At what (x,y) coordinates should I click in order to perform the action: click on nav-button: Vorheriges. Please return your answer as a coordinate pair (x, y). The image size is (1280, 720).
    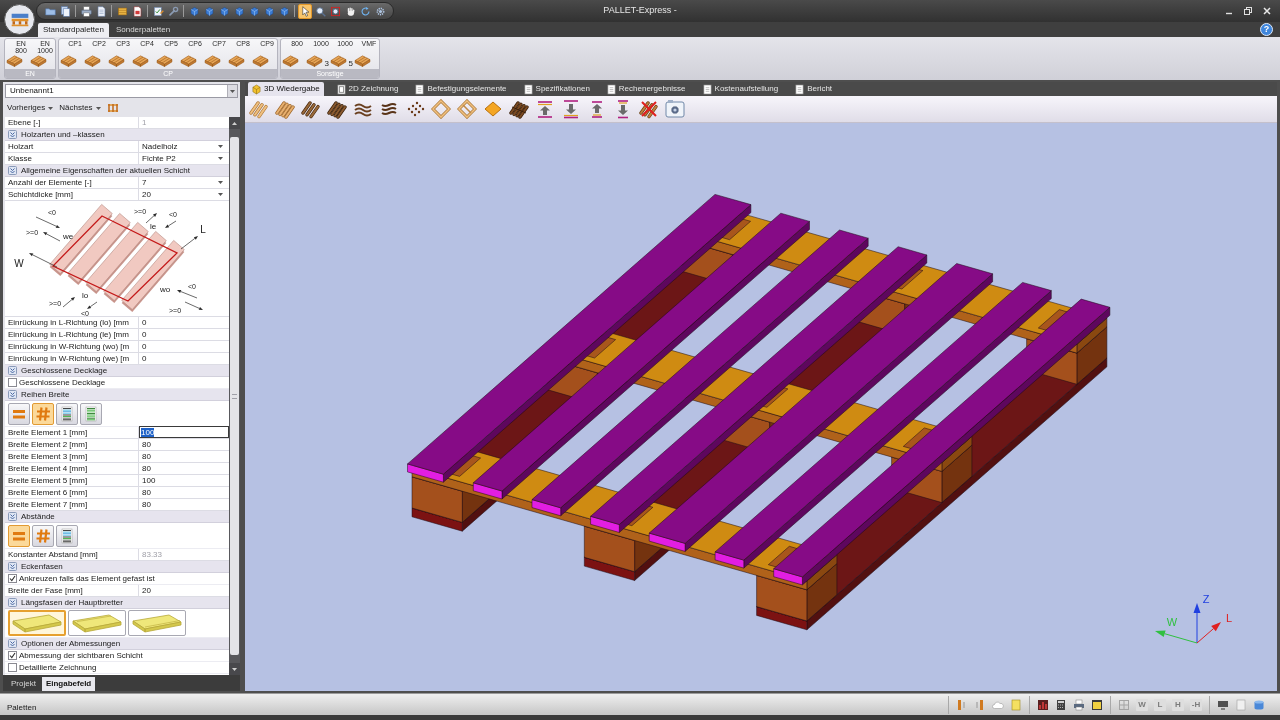
    Looking at the image, I should click on (30, 108).